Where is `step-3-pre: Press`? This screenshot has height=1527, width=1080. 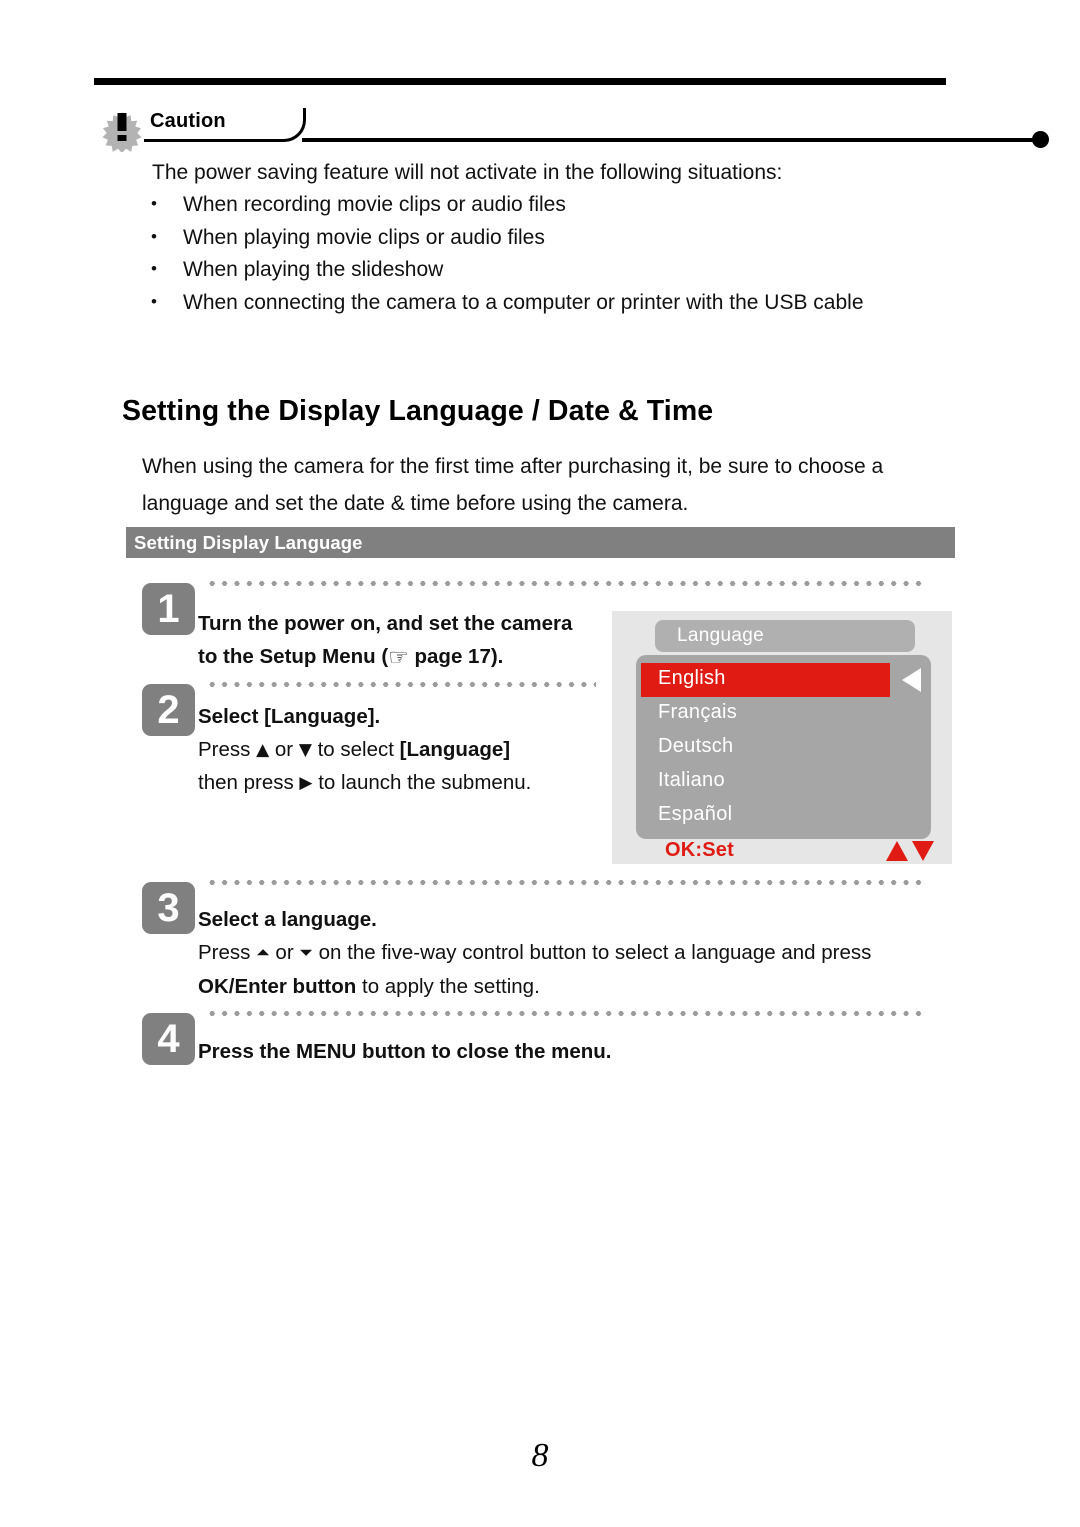
step-3-pre: Press is located at coordinates (227, 952).